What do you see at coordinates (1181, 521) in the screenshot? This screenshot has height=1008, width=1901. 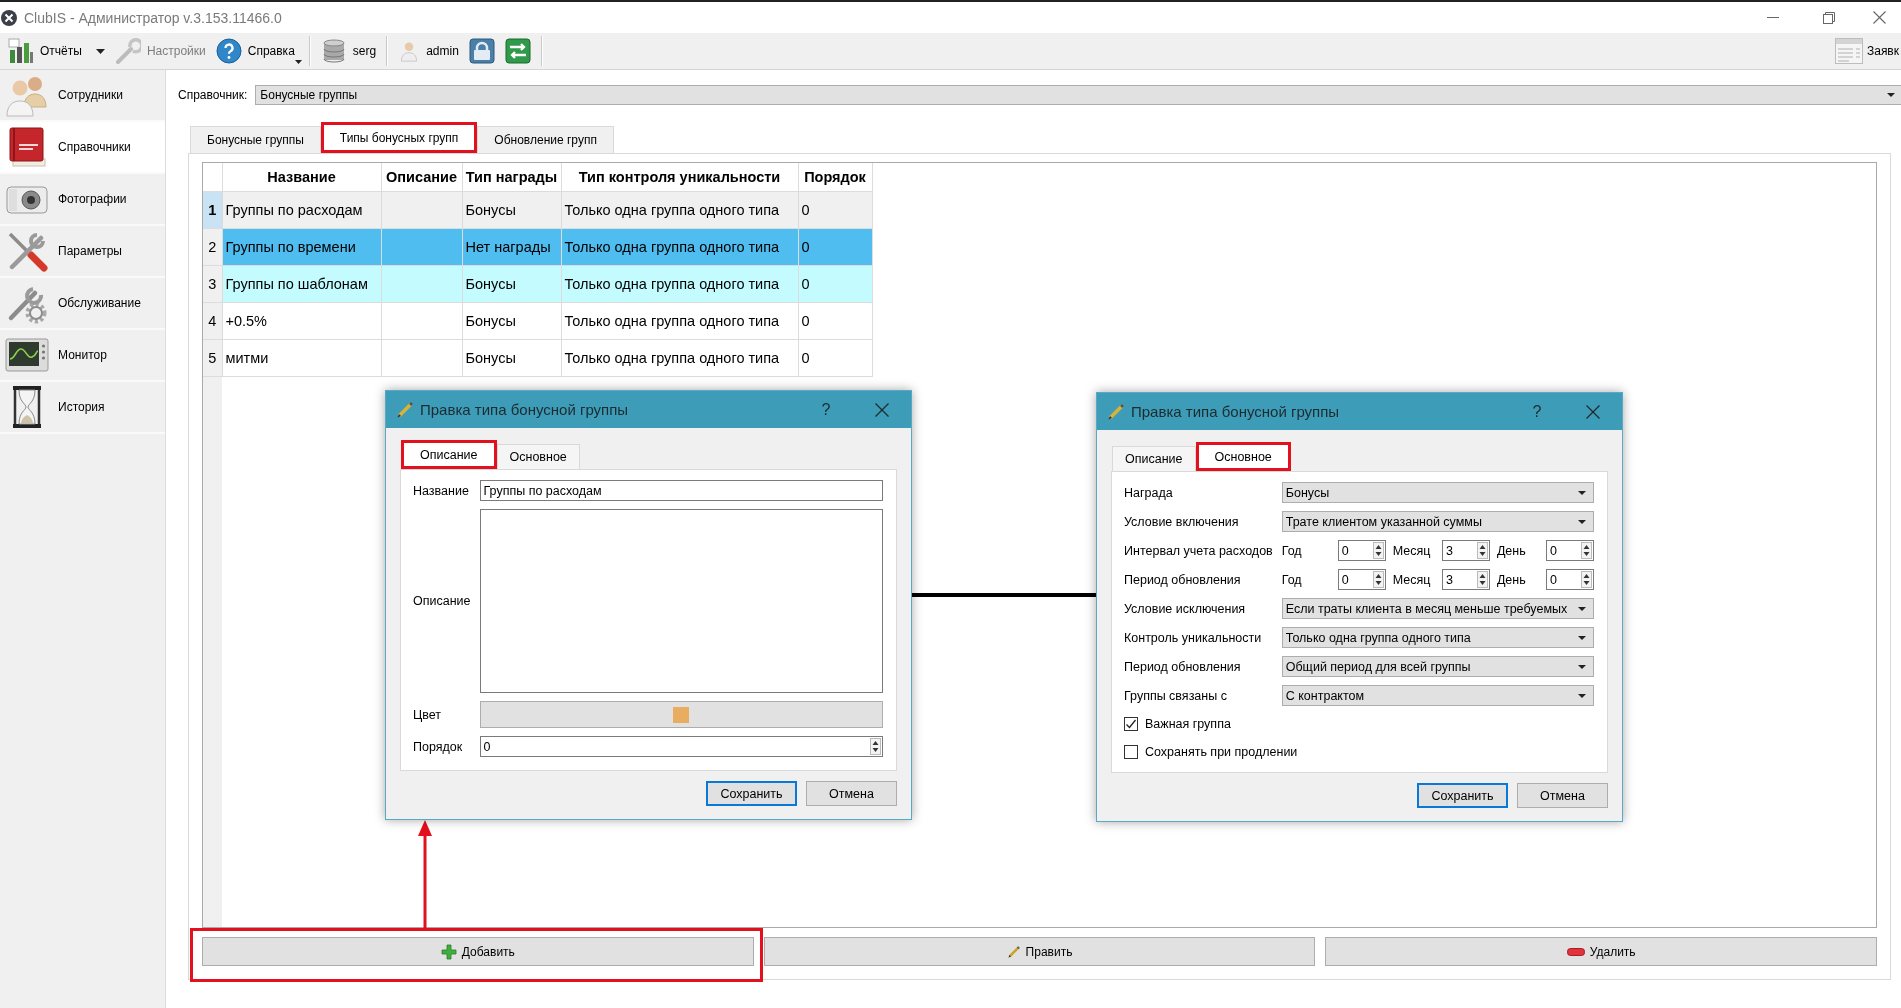 I see `field-label: Условие включения` at bounding box center [1181, 521].